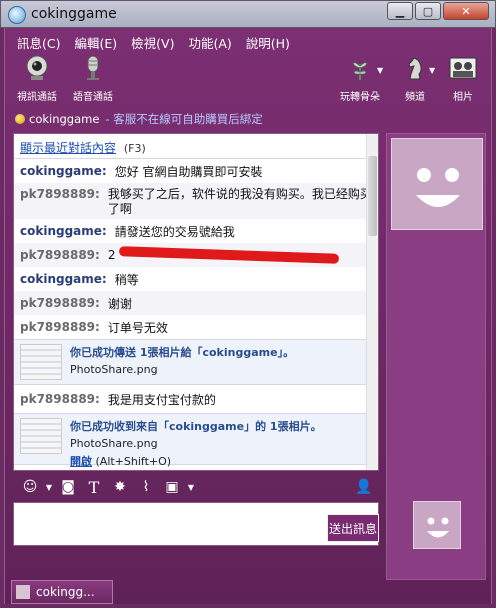  Describe the element at coordinates (93, 97) in the screenshot. I see `voice-call-label: 語音通話` at that location.